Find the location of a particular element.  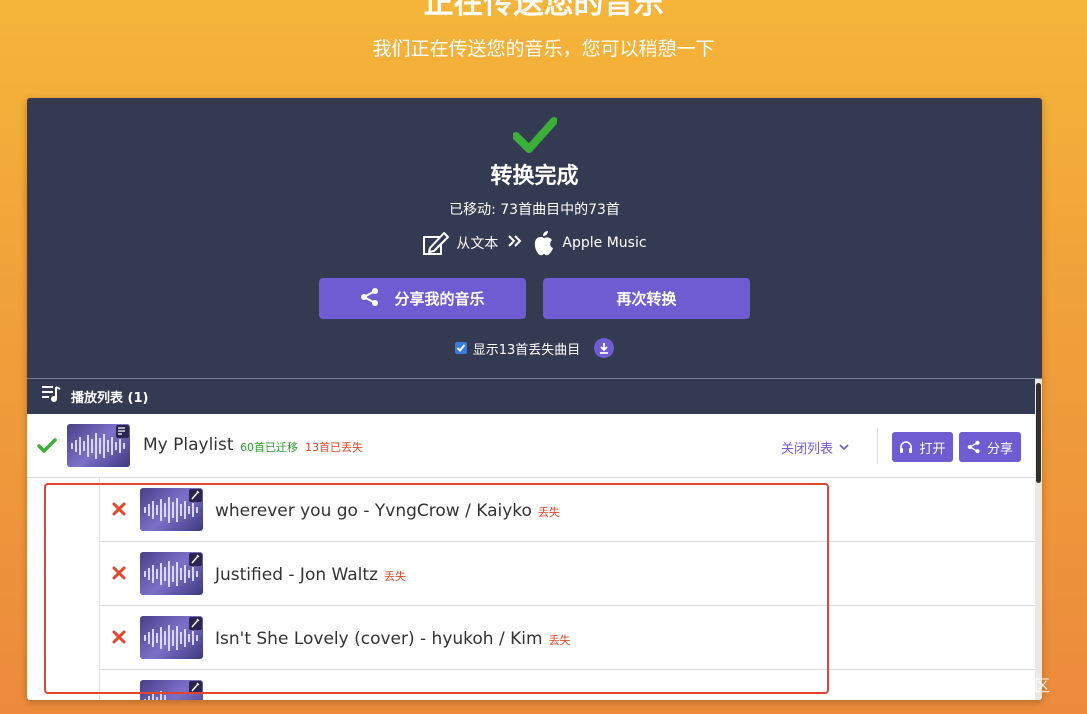

text-edit-icon is located at coordinates (436, 243).